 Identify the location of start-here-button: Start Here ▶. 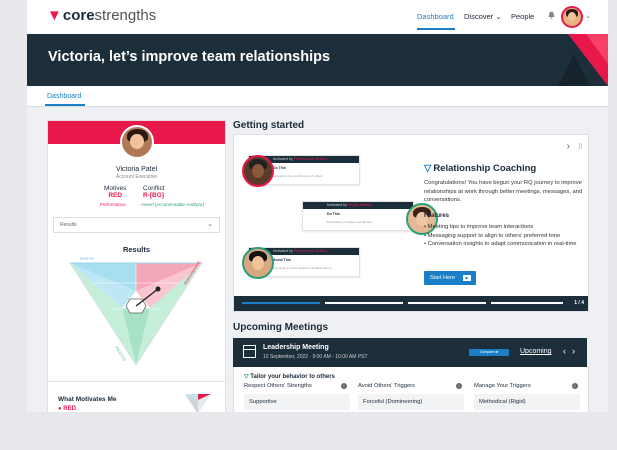
(450, 278).